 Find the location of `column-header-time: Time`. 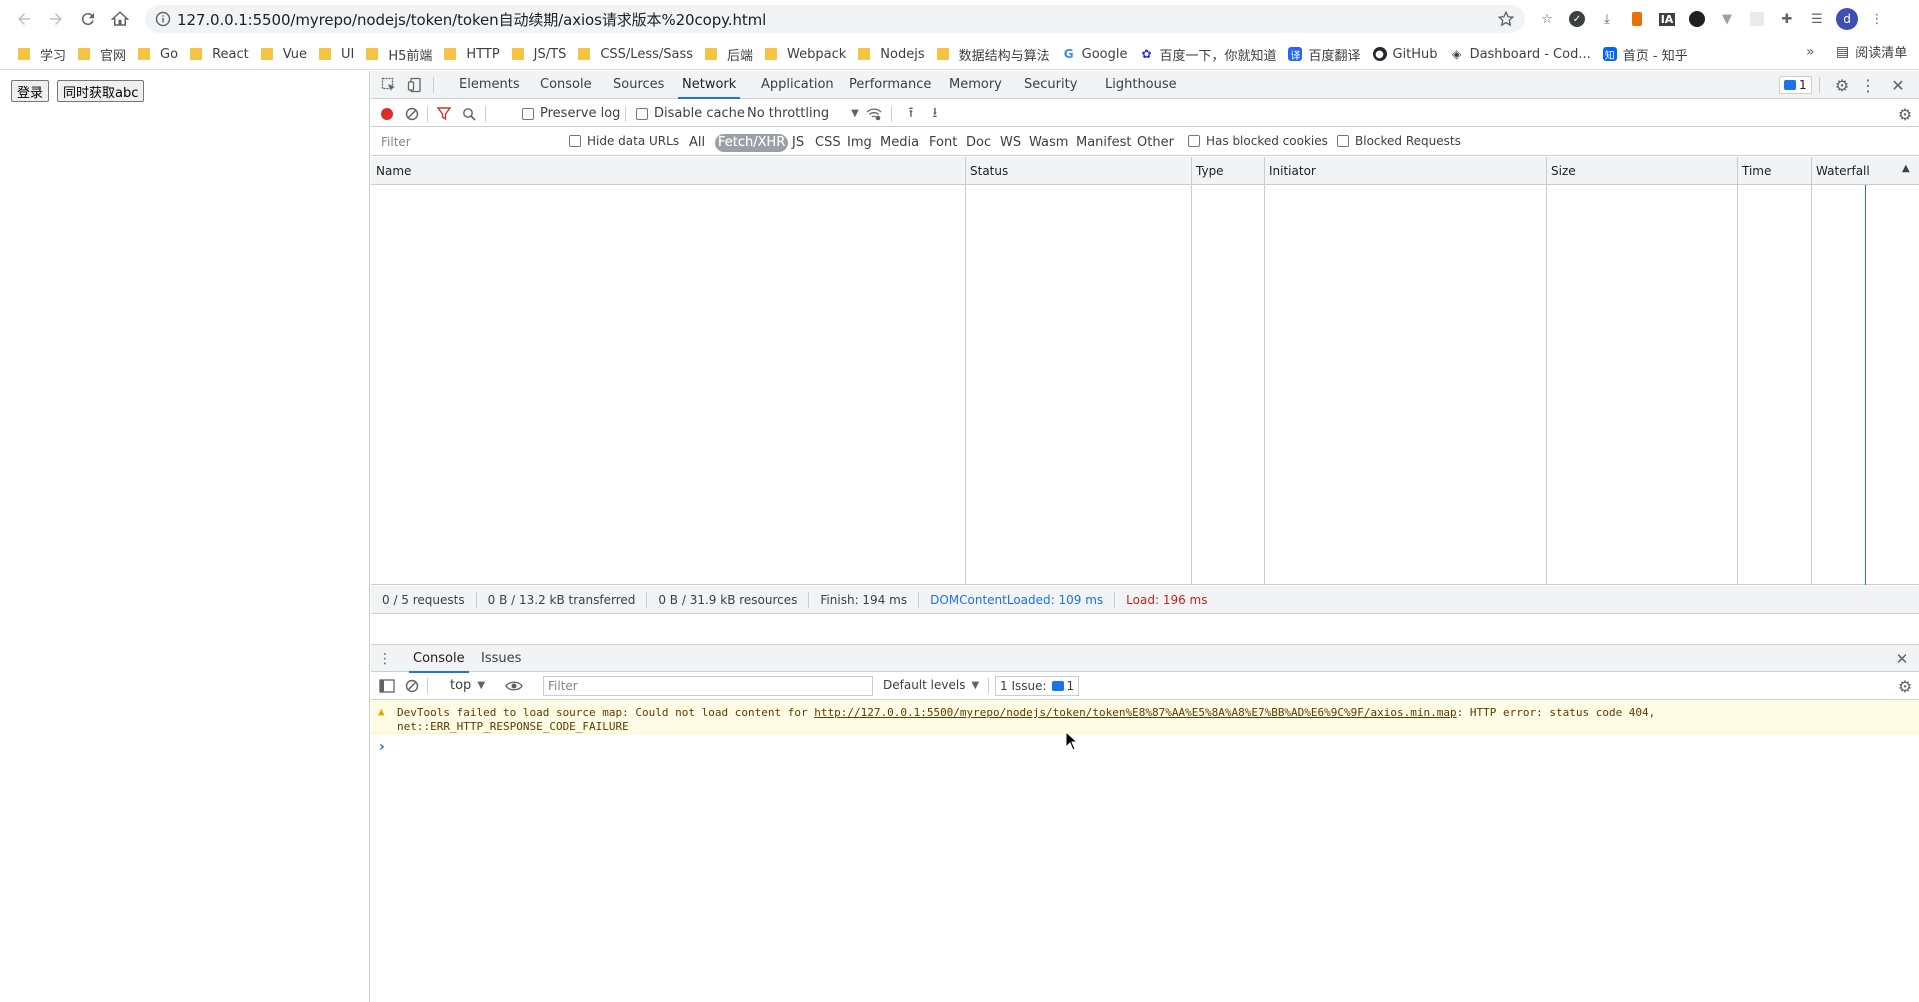

column-header-time: Time is located at coordinates (1754, 171).